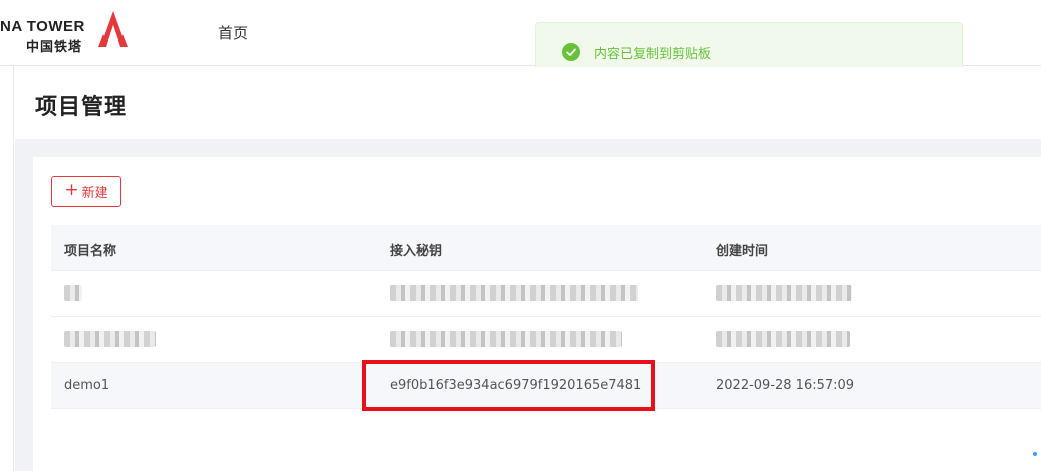 This screenshot has height=471, width=1041. I want to click on tower-logo-icon, so click(113, 29).